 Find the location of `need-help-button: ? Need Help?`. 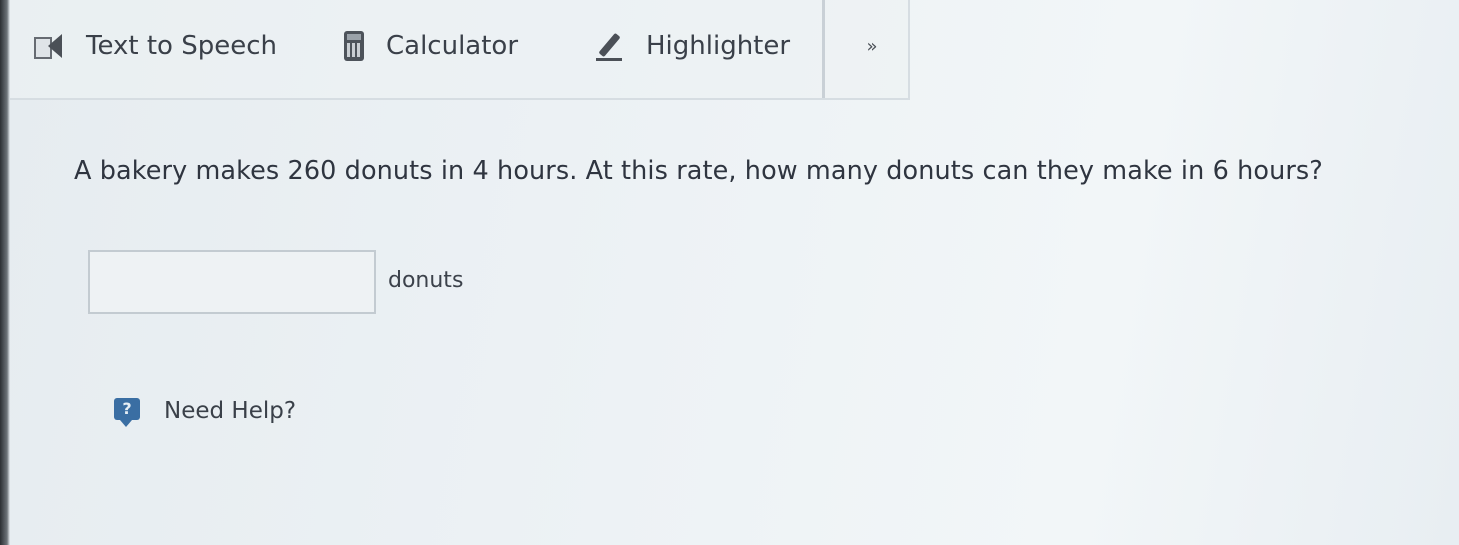

need-help-button: ? Need Help? is located at coordinates (204, 411).